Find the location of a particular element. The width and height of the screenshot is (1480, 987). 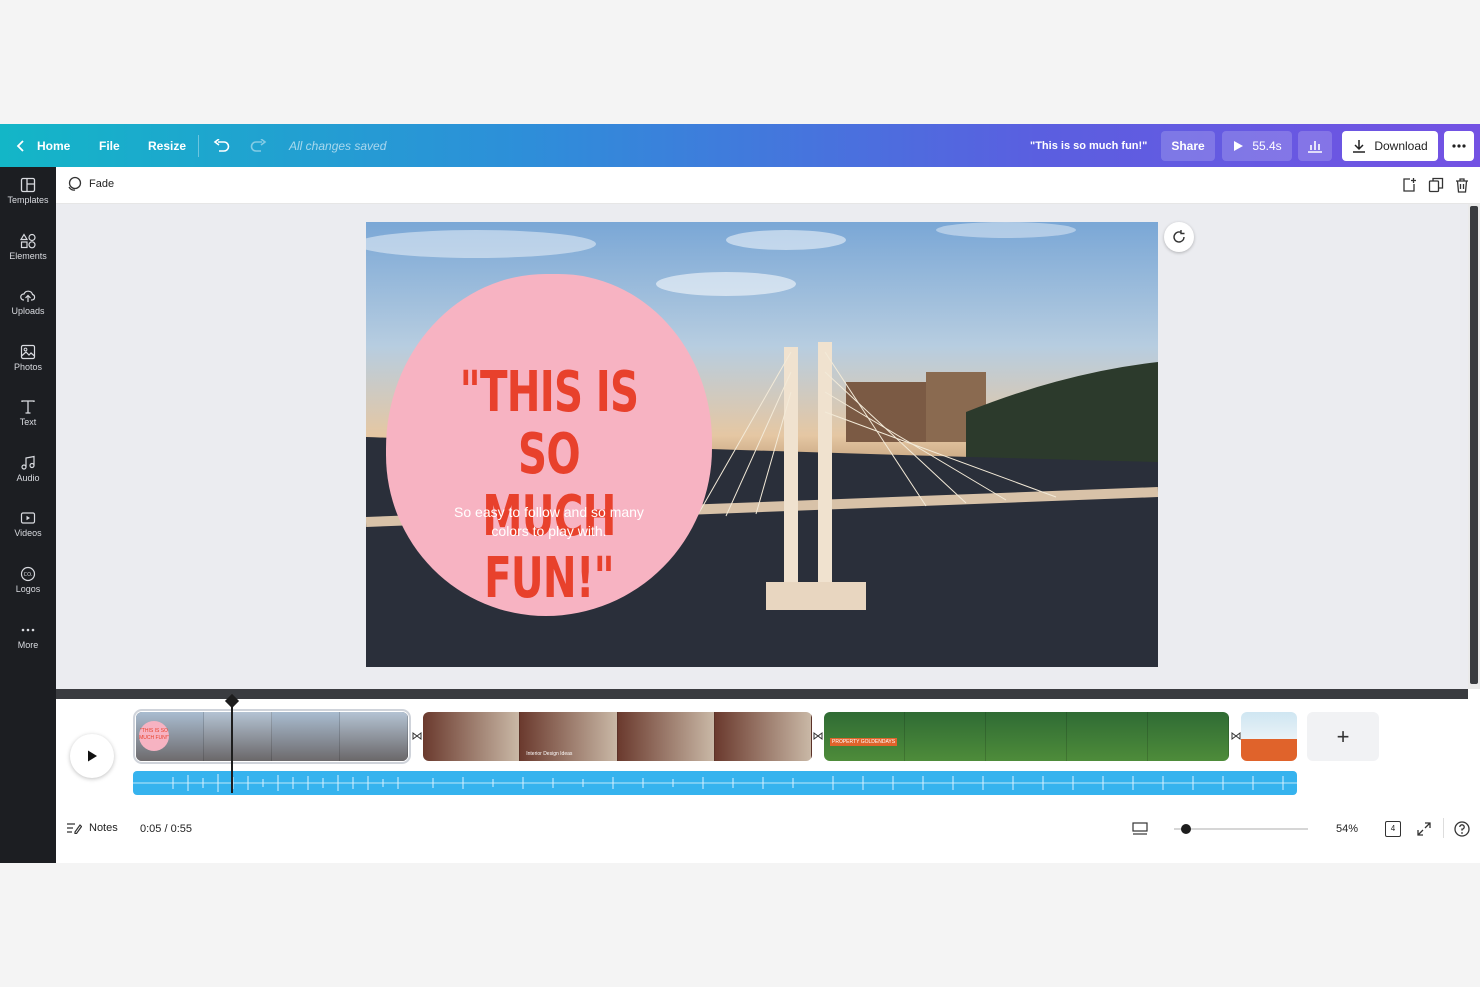

headline-text: "THIS IS SO MUCH FUN!" is located at coordinates (549, 486).